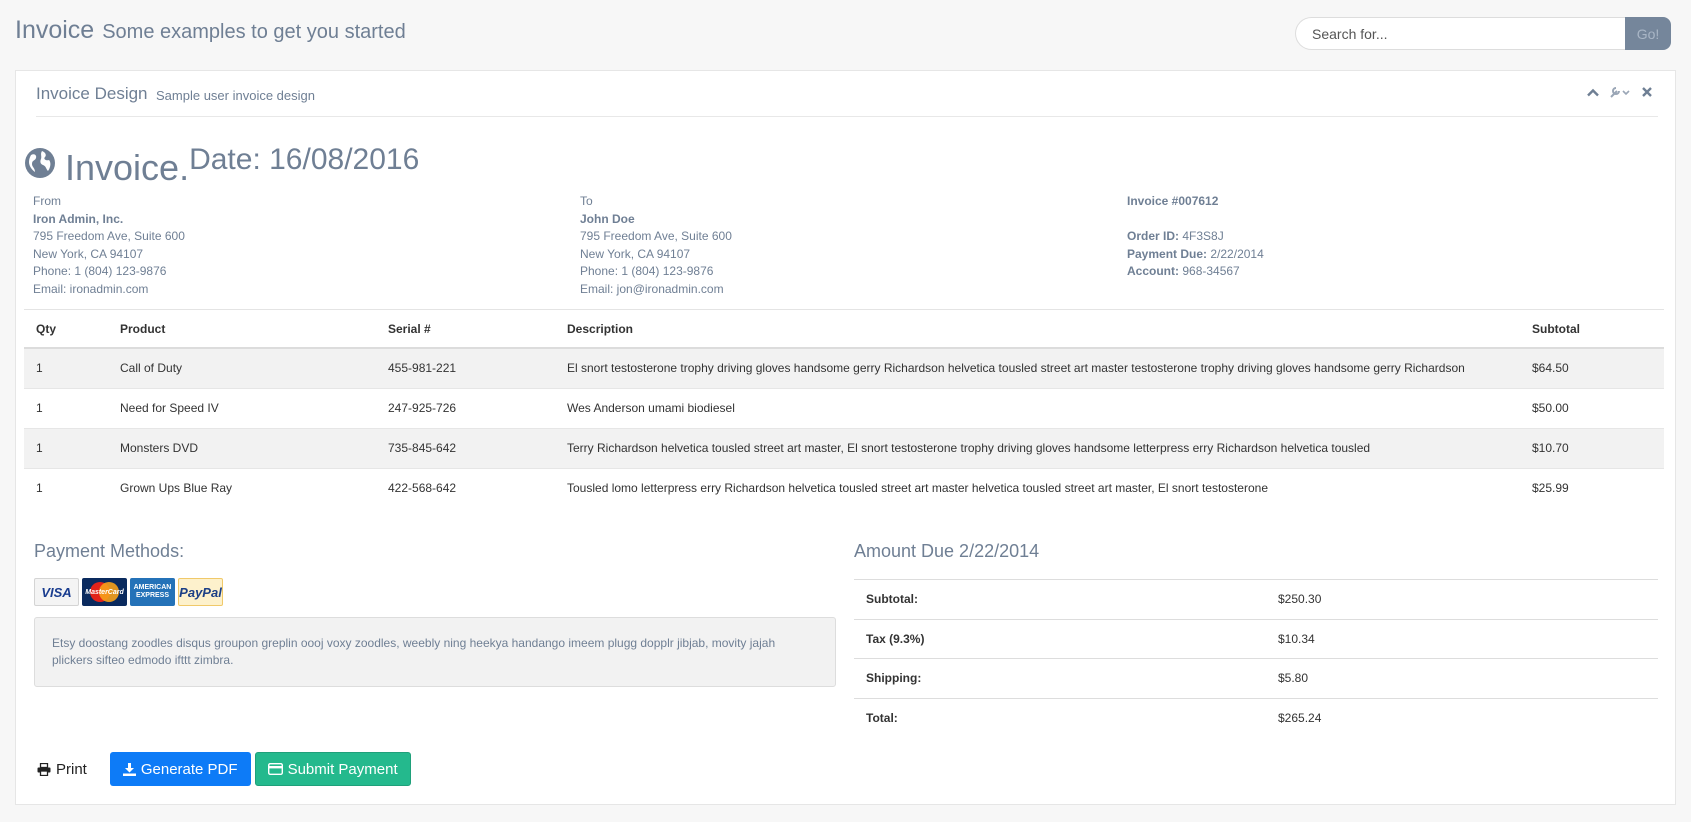  What do you see at coordinates (1593, 92) in the screenshot?
I see `collapse-chevron-up-icon` at bounding box center [1593, 92].